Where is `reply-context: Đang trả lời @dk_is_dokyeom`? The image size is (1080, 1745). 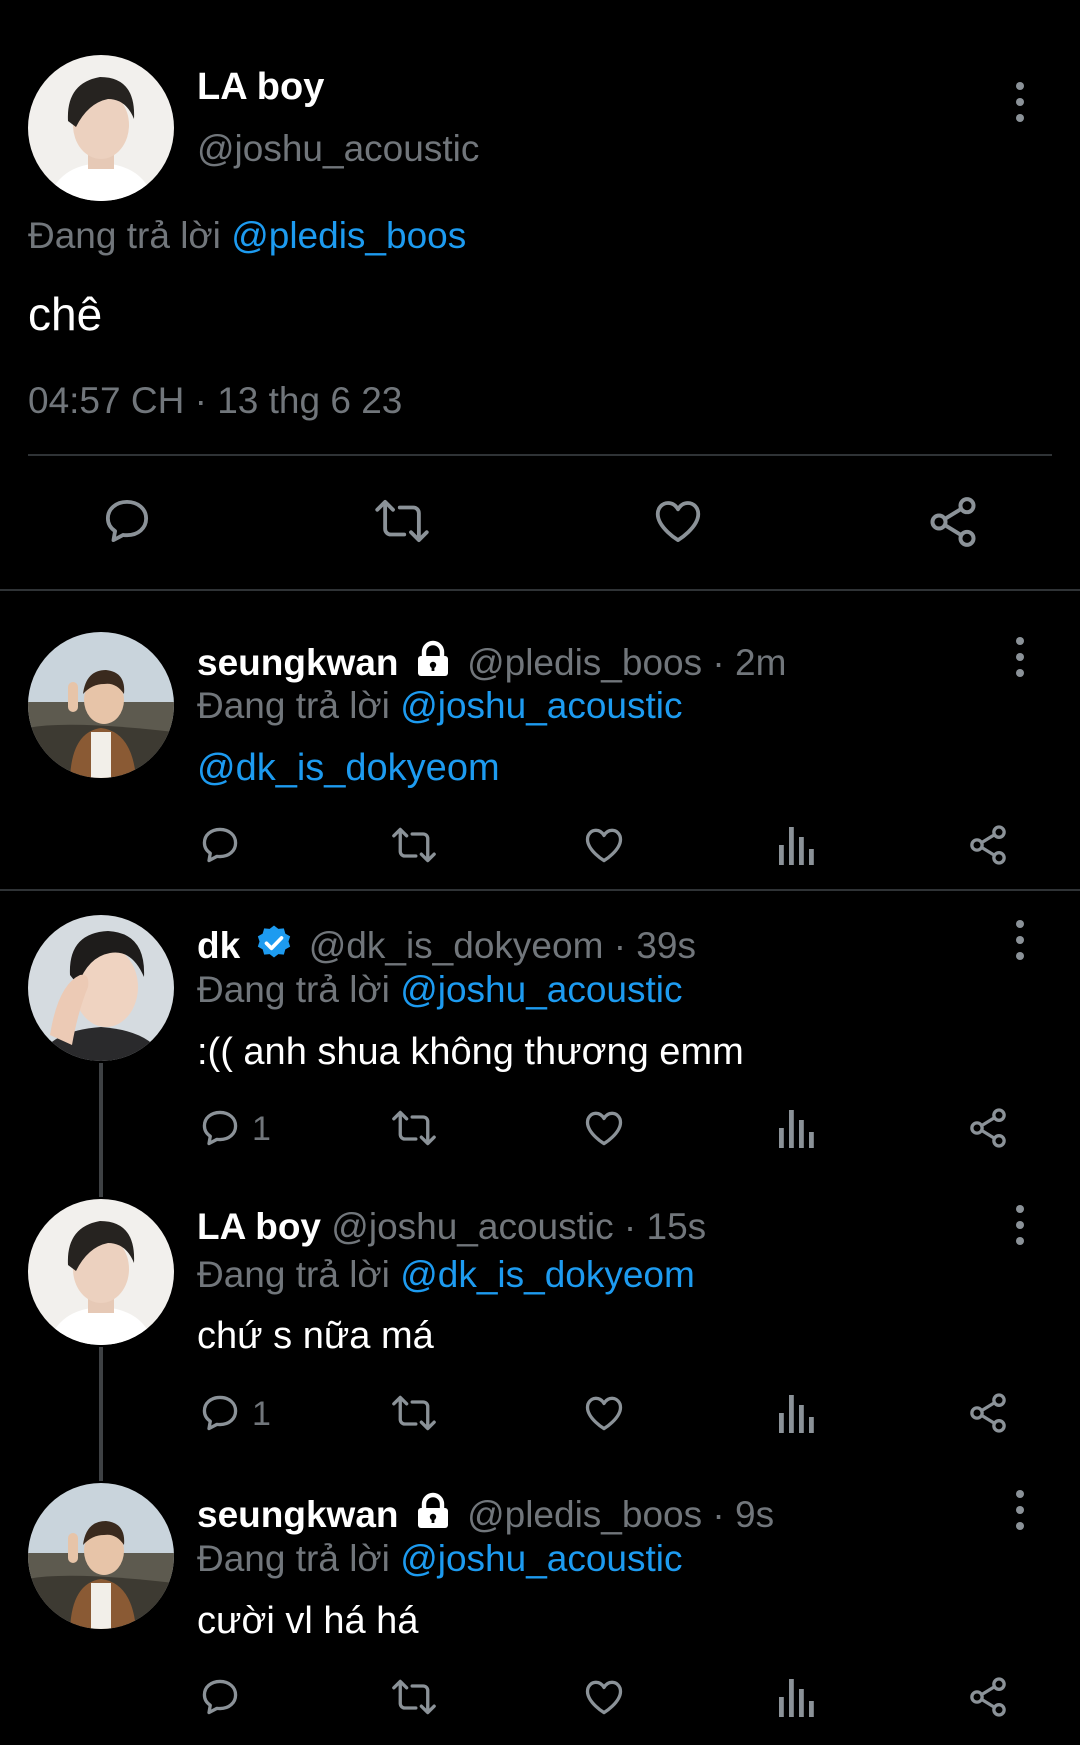 reply-context: Đang trả lời @dk_is_dokyeom is located at coordinates (446, 1275).